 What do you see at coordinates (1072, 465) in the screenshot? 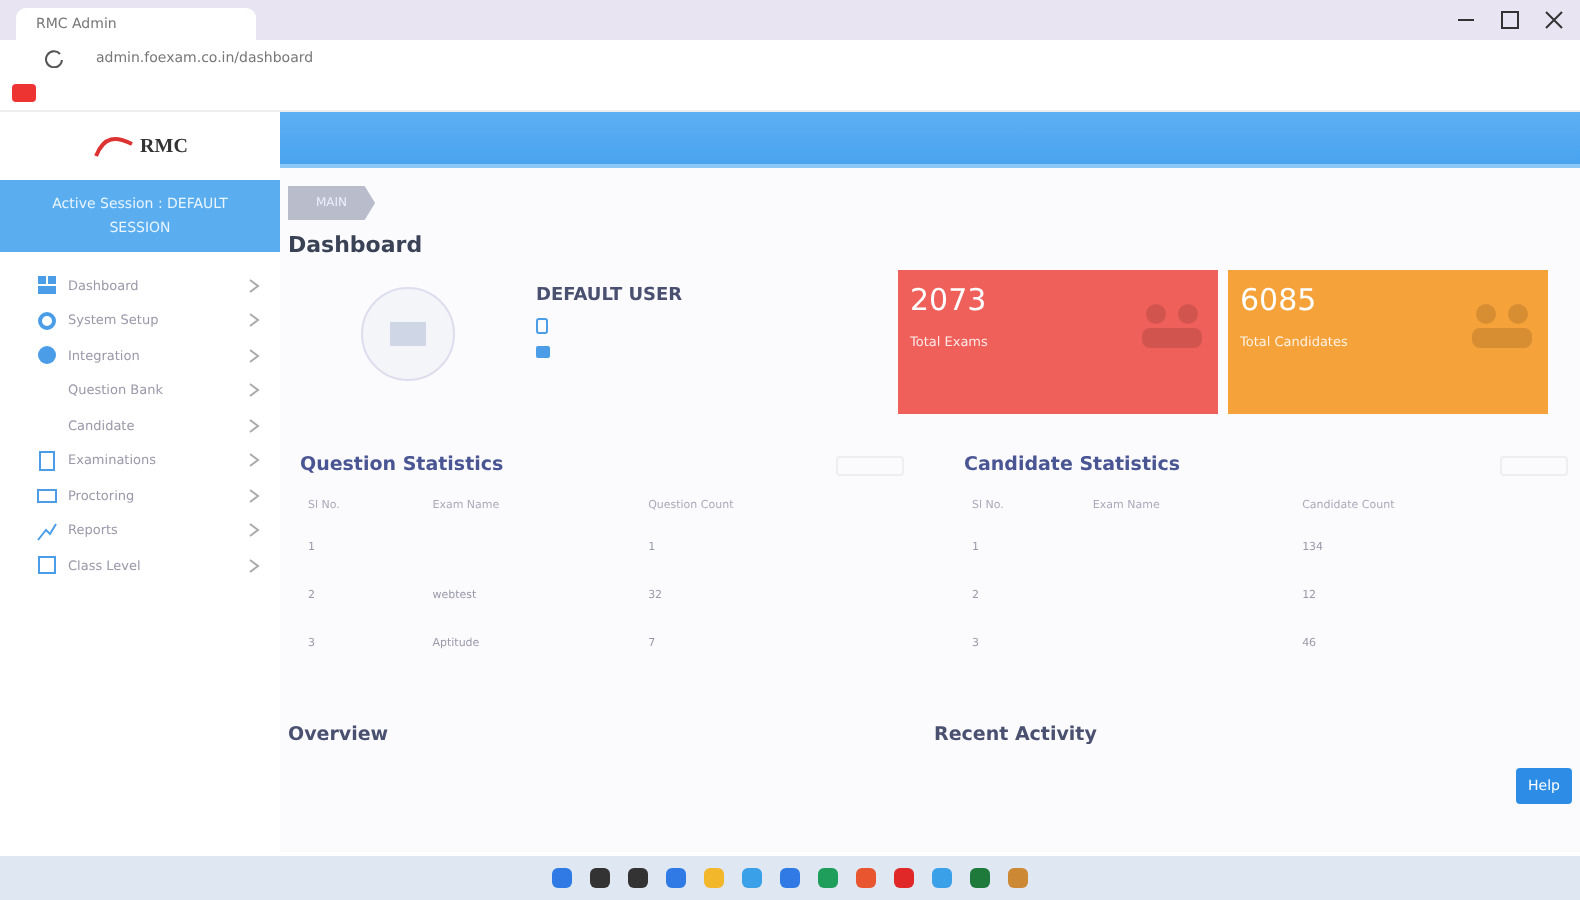
I see `panel-title: Candidate Statistics` at bounding box center [1072, 465].